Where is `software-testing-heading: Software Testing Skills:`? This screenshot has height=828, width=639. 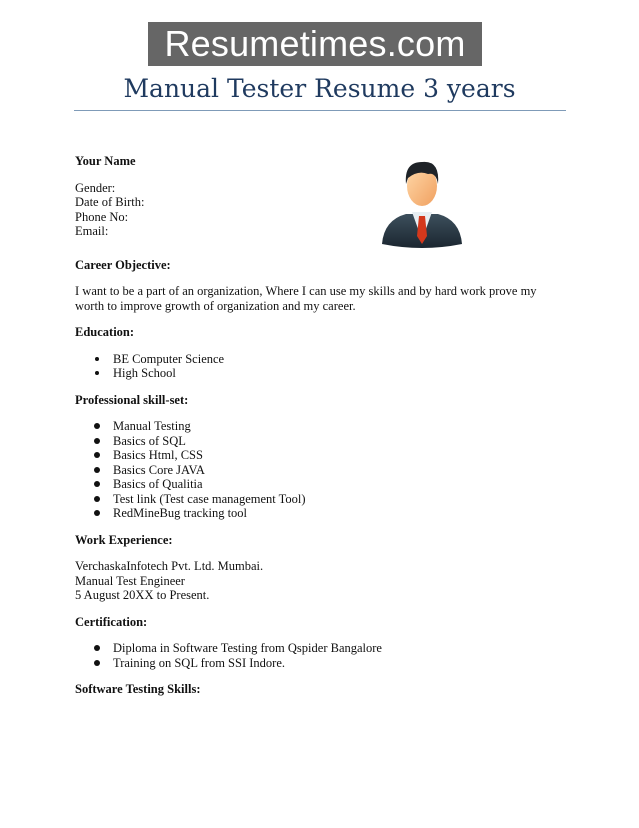 software-testing-heading: Software Testing Skills: is located at coordinates (138, 689).